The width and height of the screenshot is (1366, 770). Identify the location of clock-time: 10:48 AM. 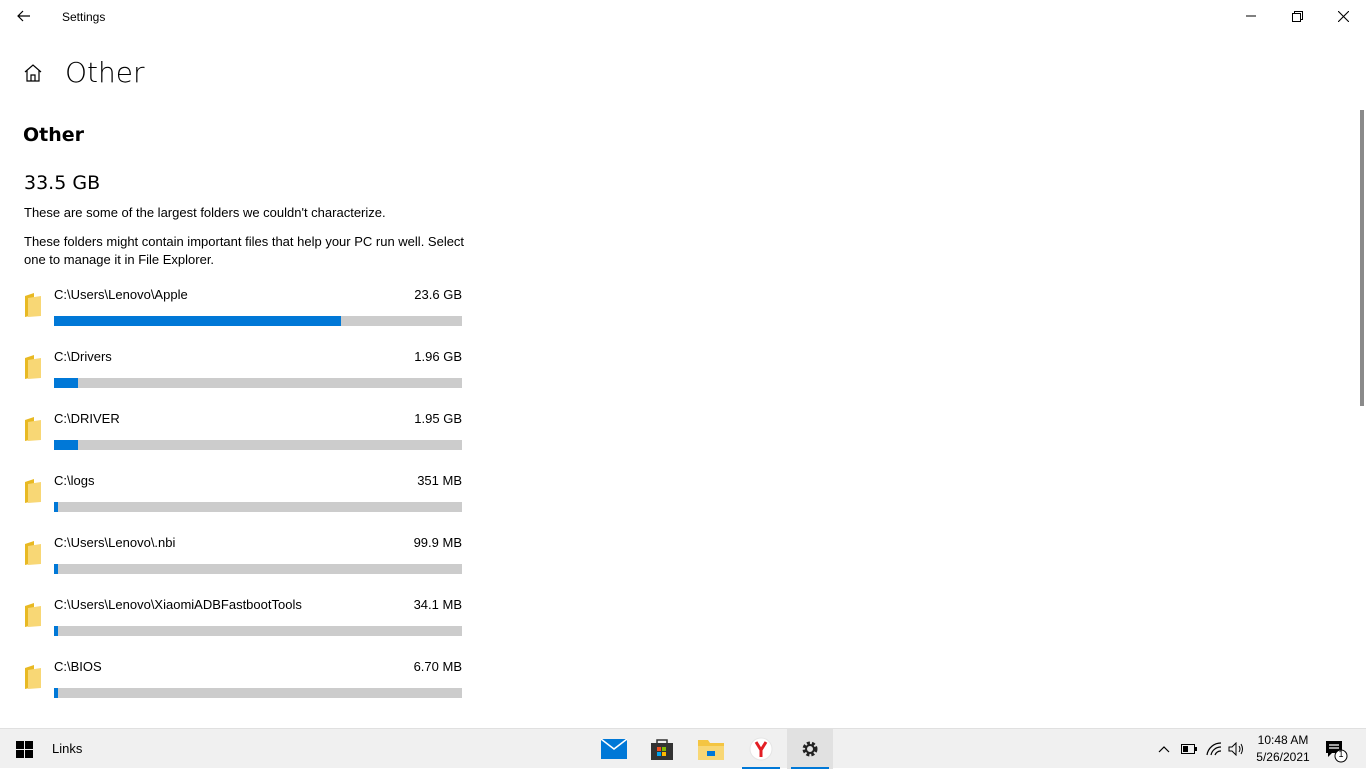
(1283, 740).